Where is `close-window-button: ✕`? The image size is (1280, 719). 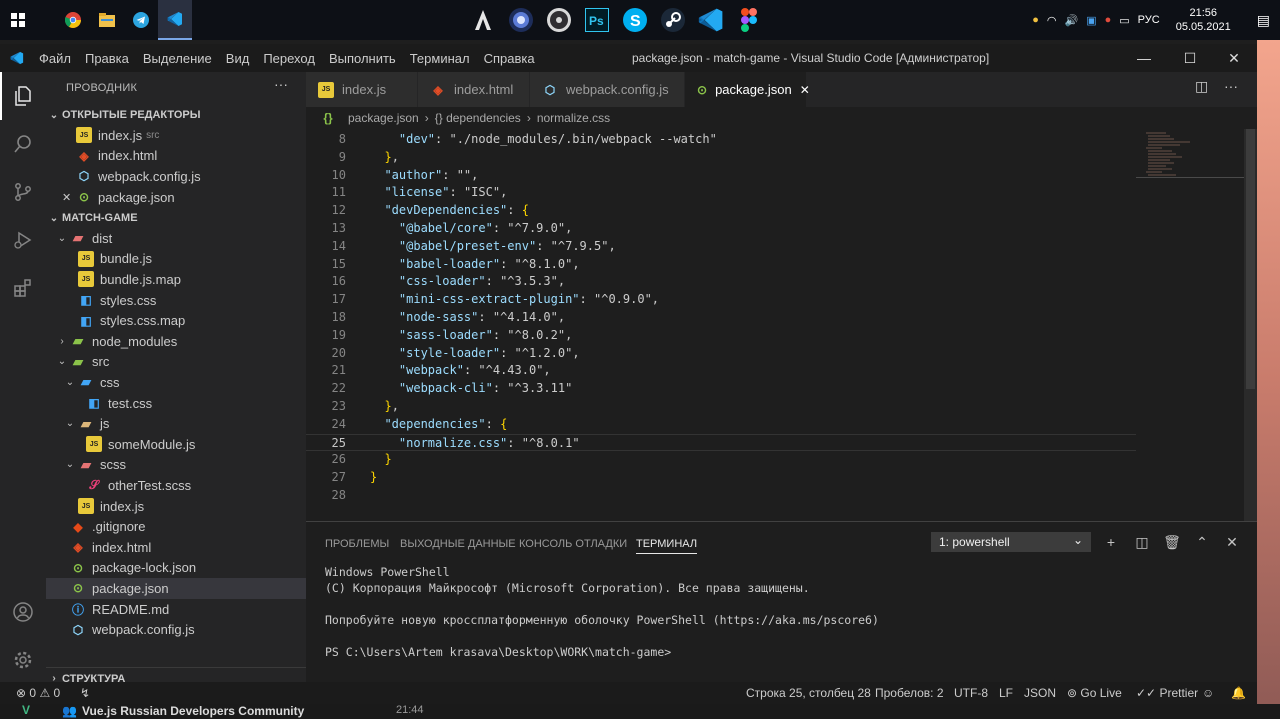 close-window-button: ✕ is located at coordinates (1234, 58).